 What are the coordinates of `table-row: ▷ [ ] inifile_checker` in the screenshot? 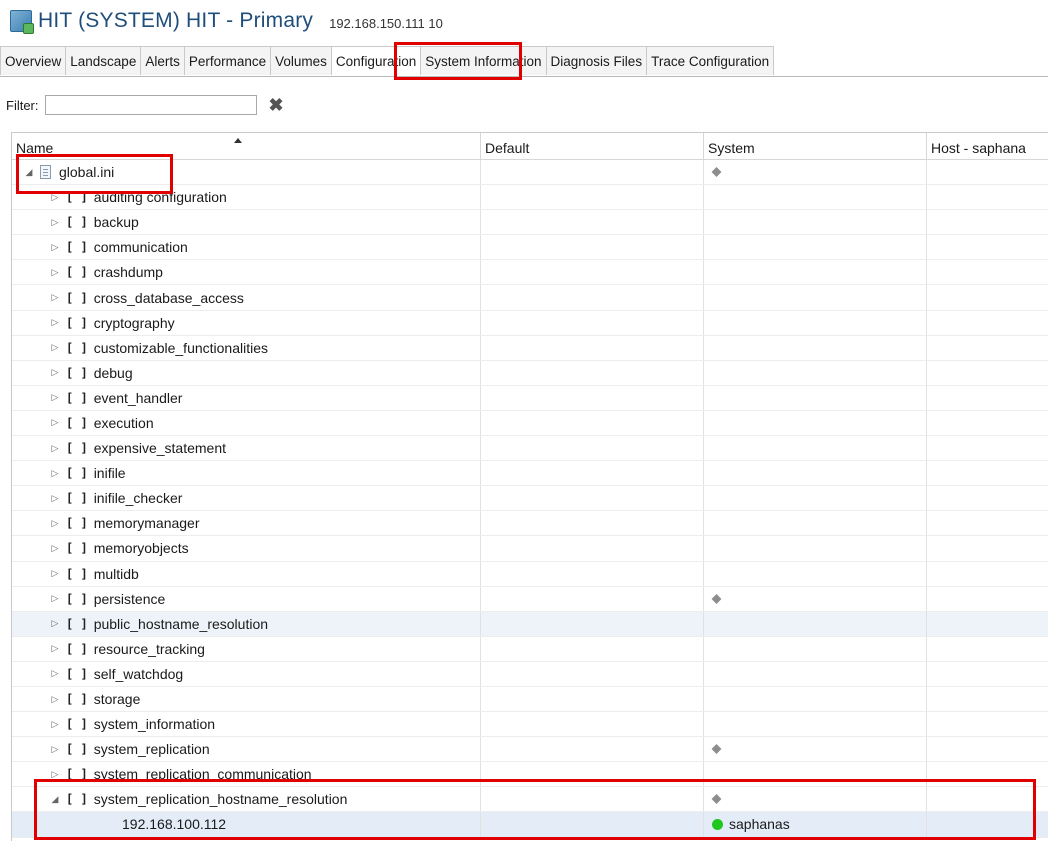 It's located at (530, 499).